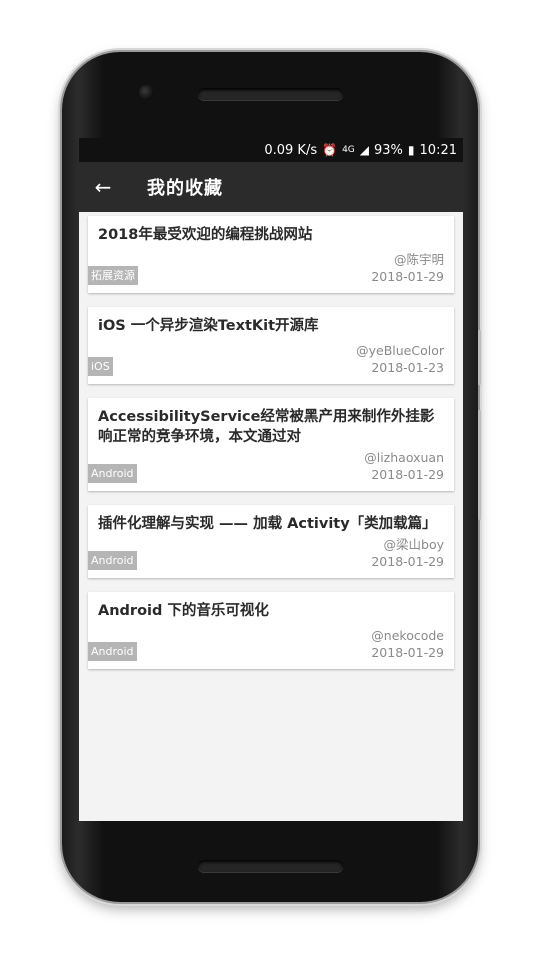 The image size is (541, 960). I want to click on author: @陈宇明, so click(418, 259).